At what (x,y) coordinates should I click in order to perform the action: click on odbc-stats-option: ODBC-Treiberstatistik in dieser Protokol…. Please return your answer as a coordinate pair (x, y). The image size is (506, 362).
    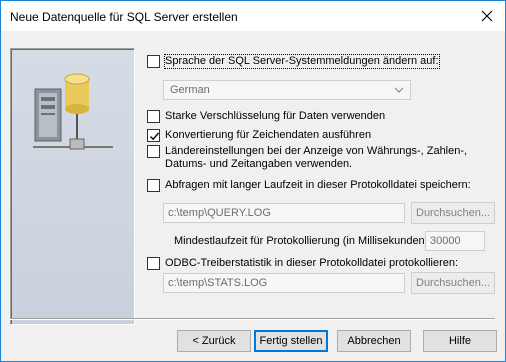
    Looking at the image, I should click on (302, 263).